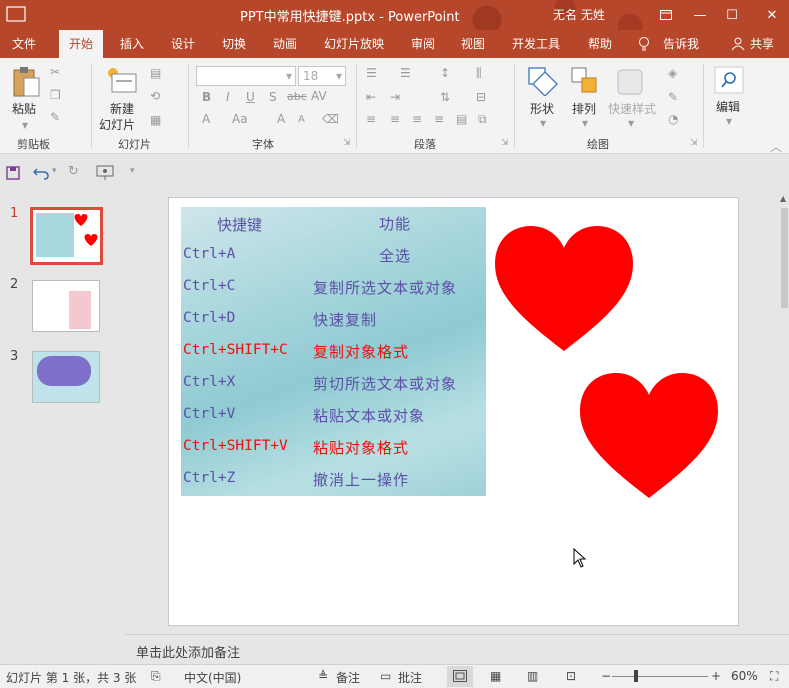  Describe the element at coordinates (445, 73) in the screenshot. I see `line-spacing-icon: ↕` at that location.